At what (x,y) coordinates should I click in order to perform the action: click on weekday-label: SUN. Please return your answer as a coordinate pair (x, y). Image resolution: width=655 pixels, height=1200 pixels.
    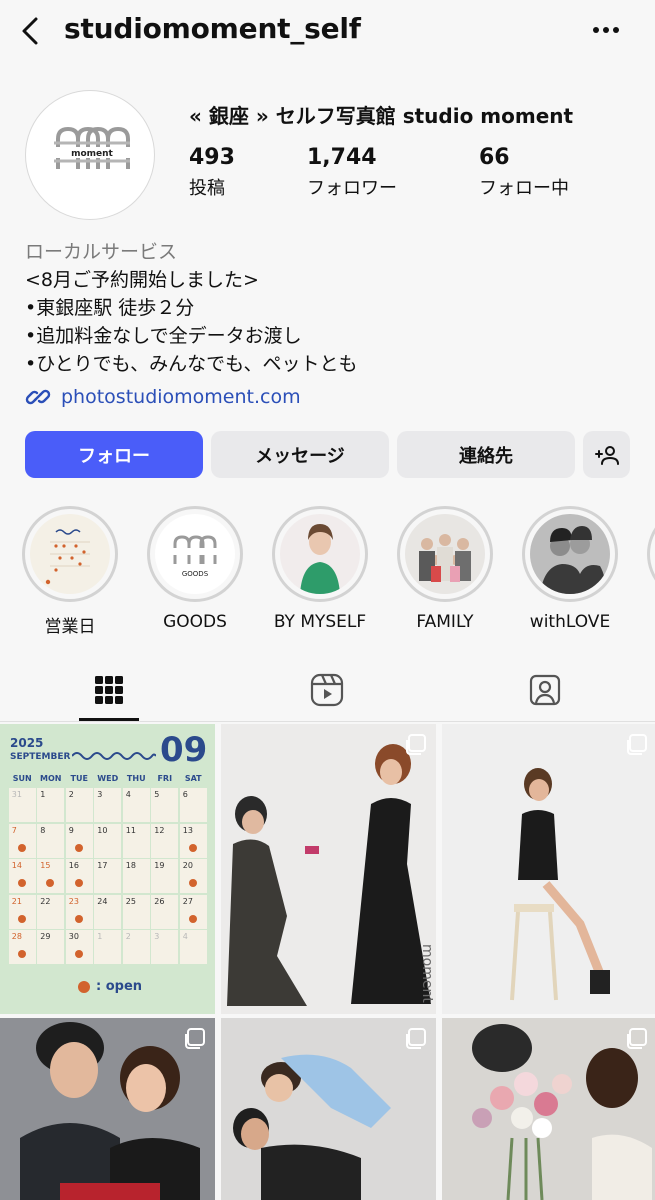
    Looking at the image, I should click on (22, 778).